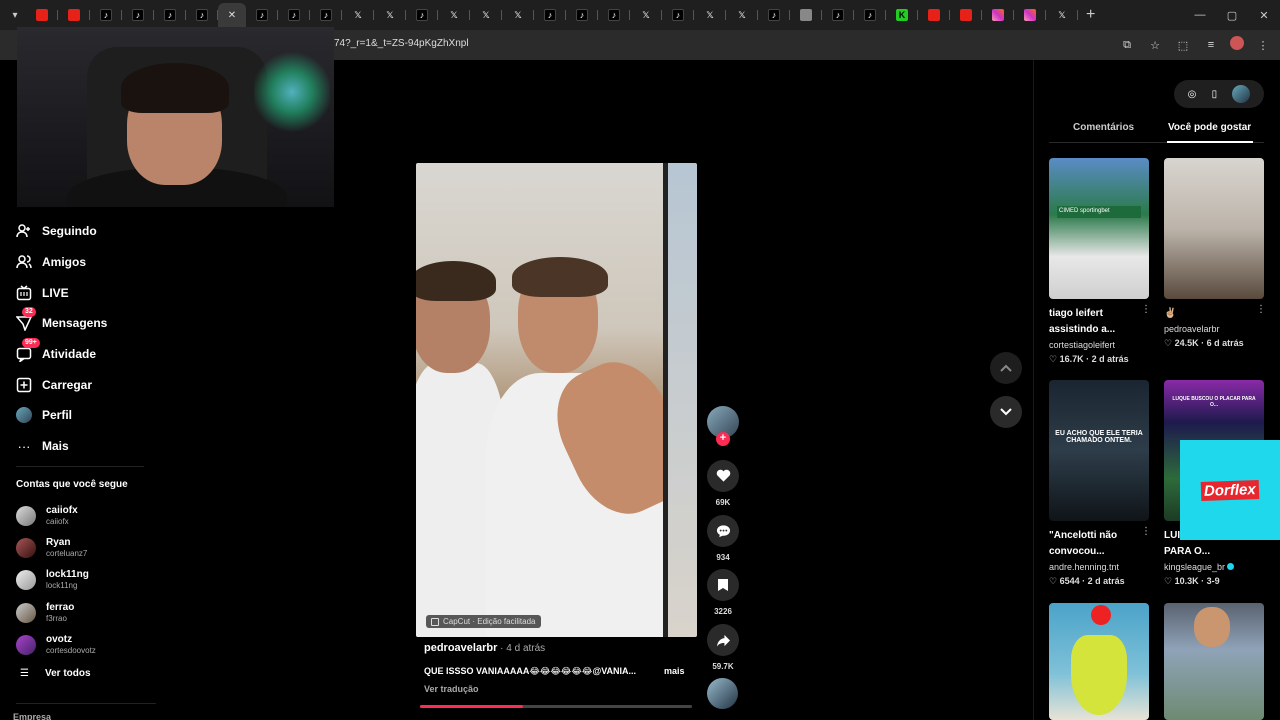 The width and height of the screenshot is (1280, 720). I want to click on account-item: lock11ng lock11ng, so click(86, 580).